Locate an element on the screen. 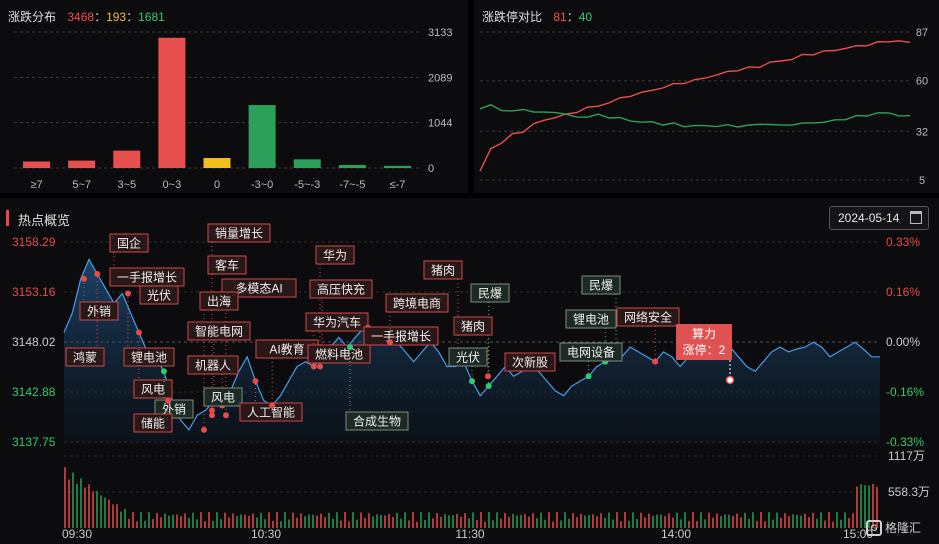 Image resolution: width=939 pixels, height=544 pixels. topic-tag-label: 机器人 is located at coordinates (213, 366).